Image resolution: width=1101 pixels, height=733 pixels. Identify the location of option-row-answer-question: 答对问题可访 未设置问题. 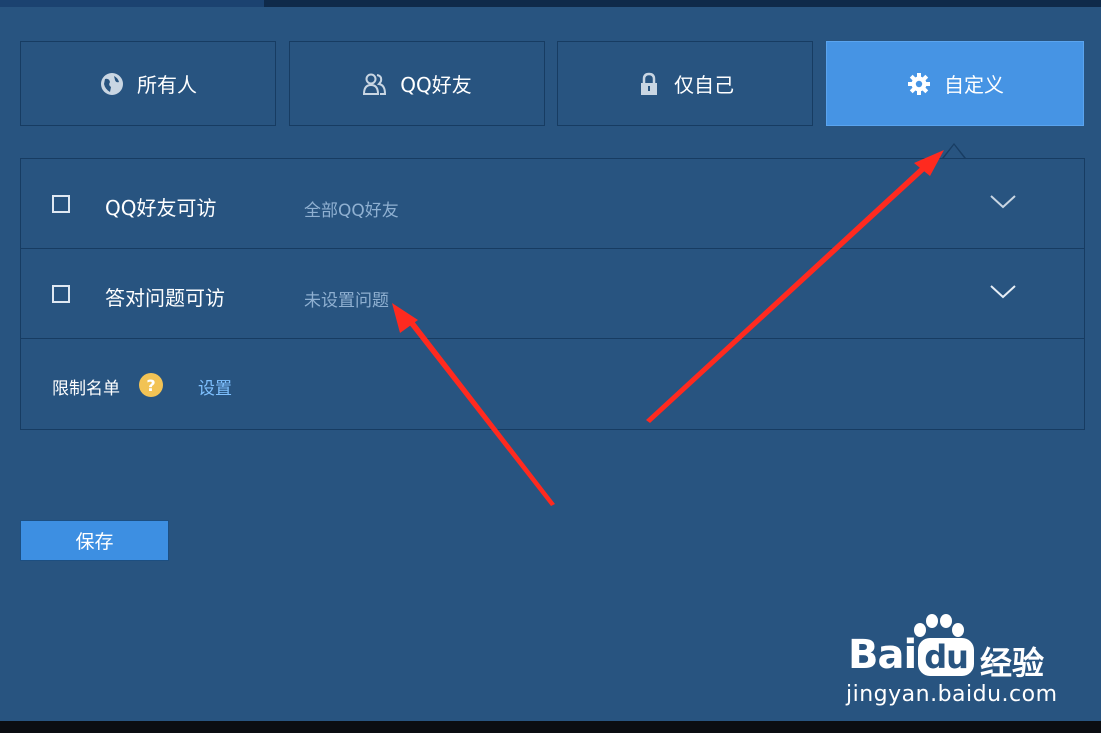
(552, 294).